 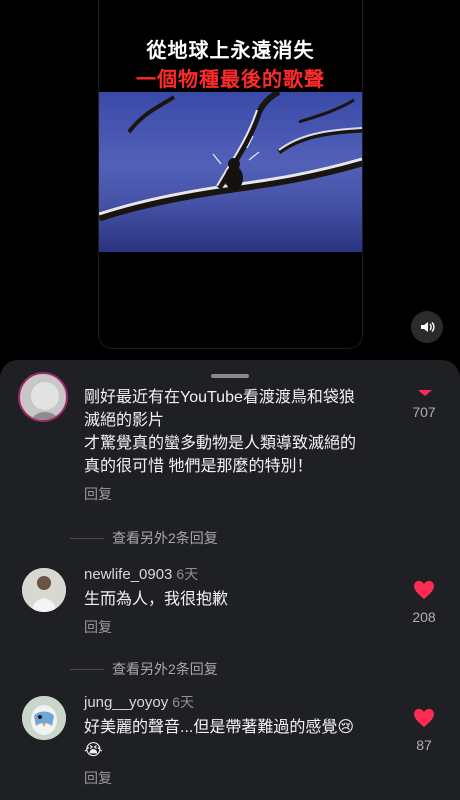 I want to click on comment-header: newlife_0903 6天, so click(x=239, y=574).